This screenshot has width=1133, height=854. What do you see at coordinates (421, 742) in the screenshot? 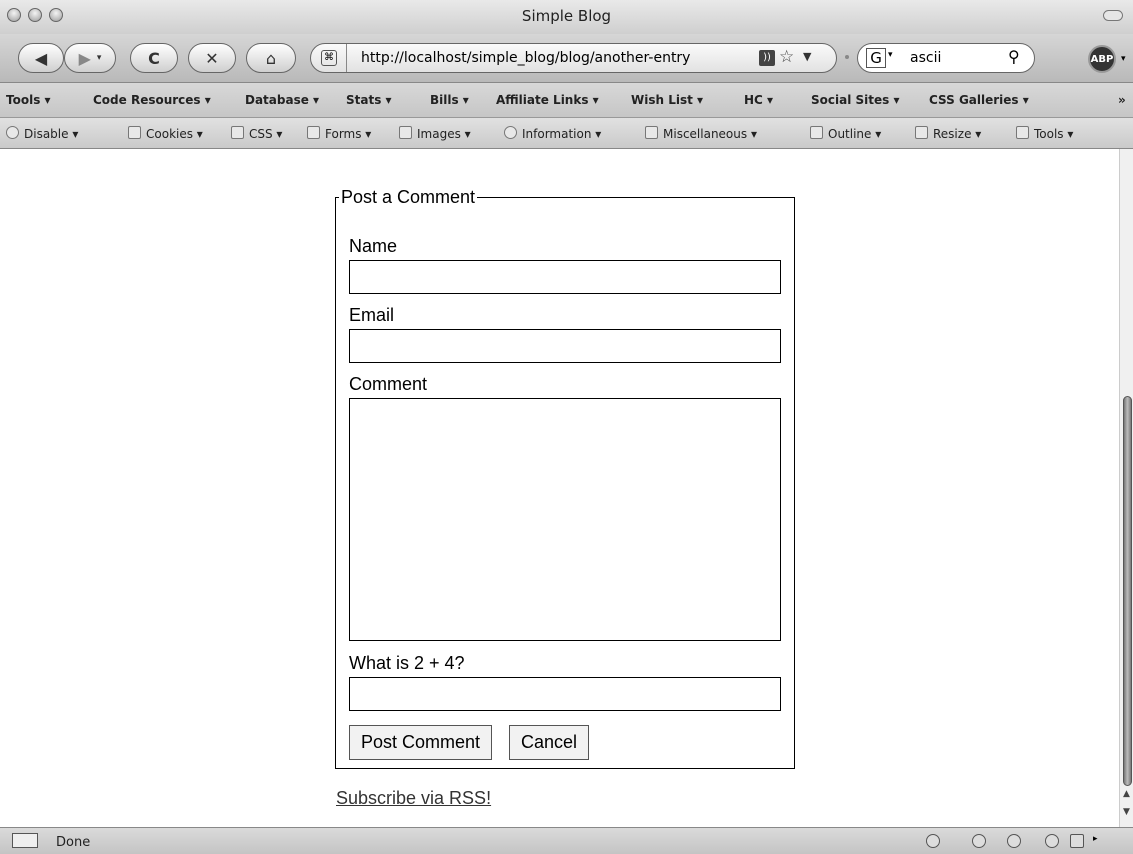
I see `post-comment-button: Post Comment` at bounding box center [421, 742].